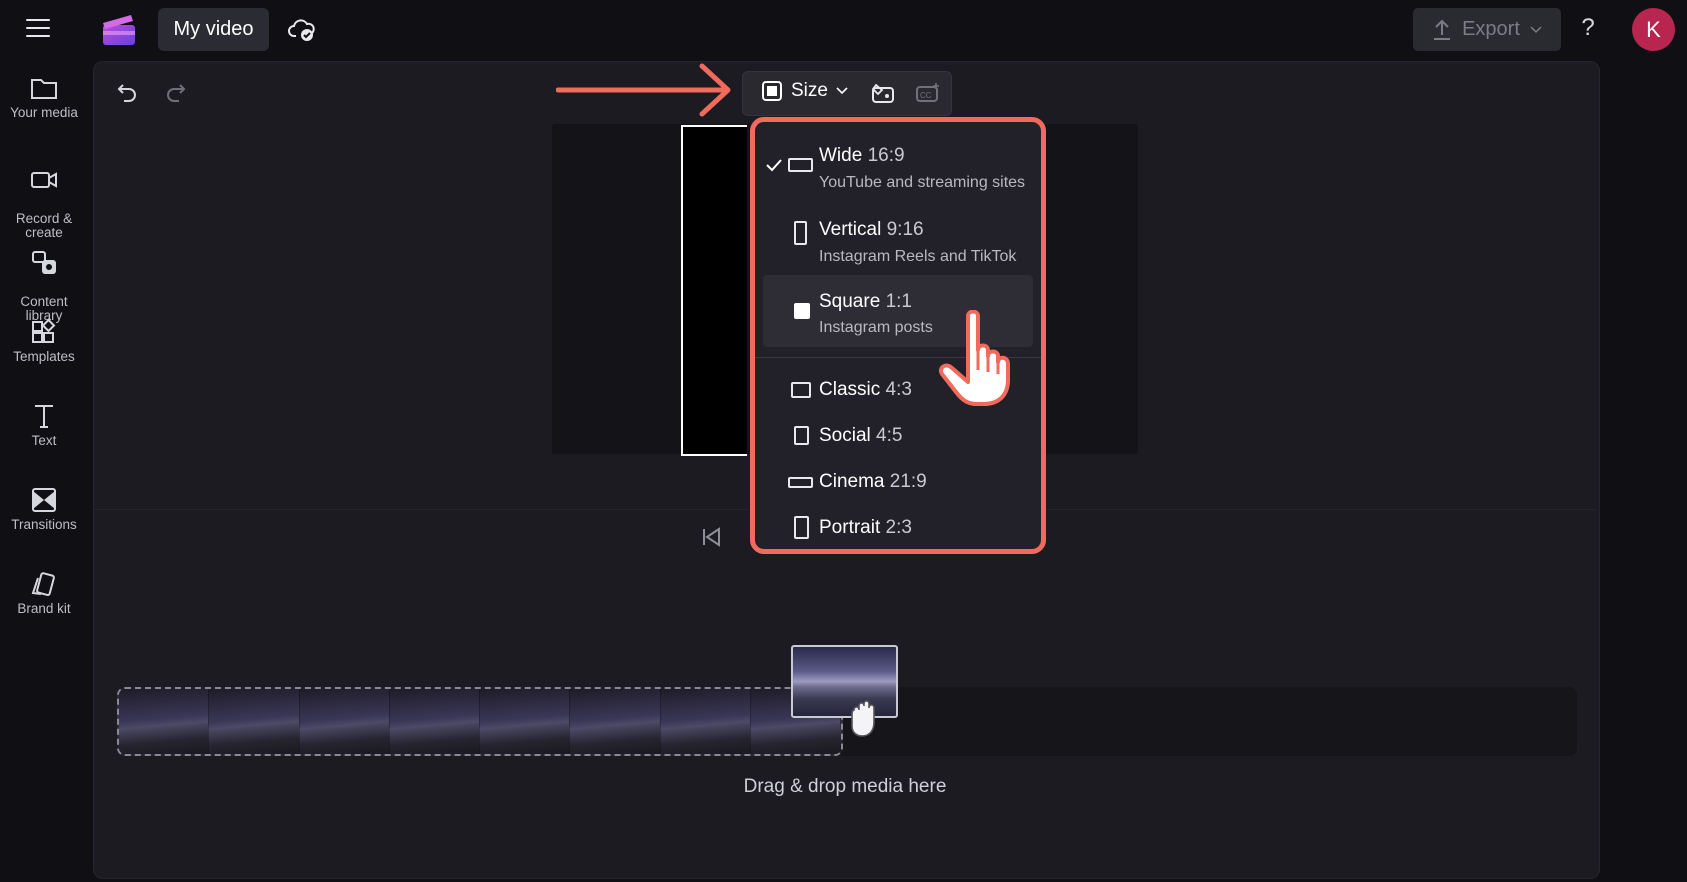  What do you see at coordinates (898, 389) in the screenshot?
I see `option-ratio: 4:3` at bounding box center [898, 389].